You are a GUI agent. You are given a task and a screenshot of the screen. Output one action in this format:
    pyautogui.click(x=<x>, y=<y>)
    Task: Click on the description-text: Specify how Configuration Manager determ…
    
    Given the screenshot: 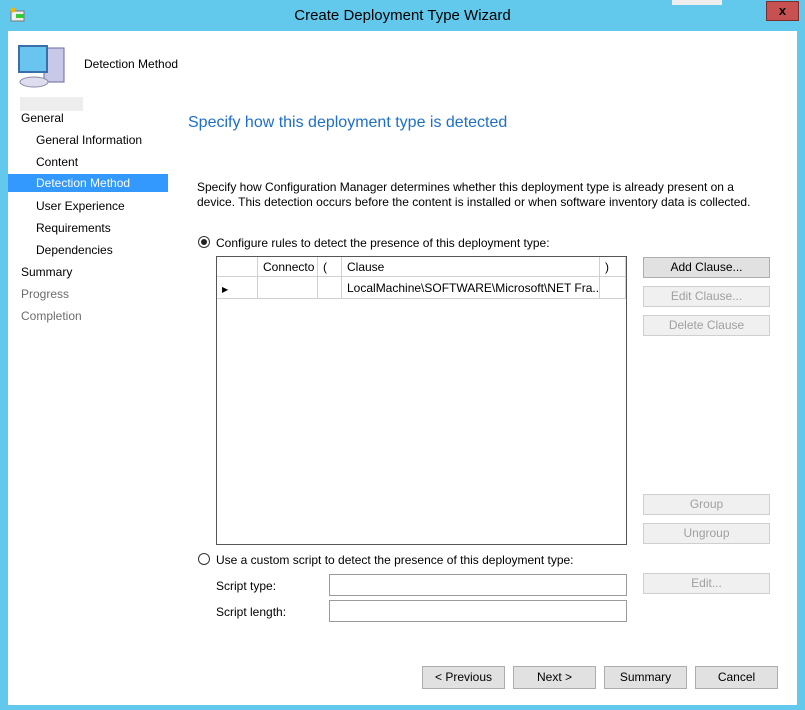 What is the action you would take?
    pyautogui.click(x=474, y=194)
    